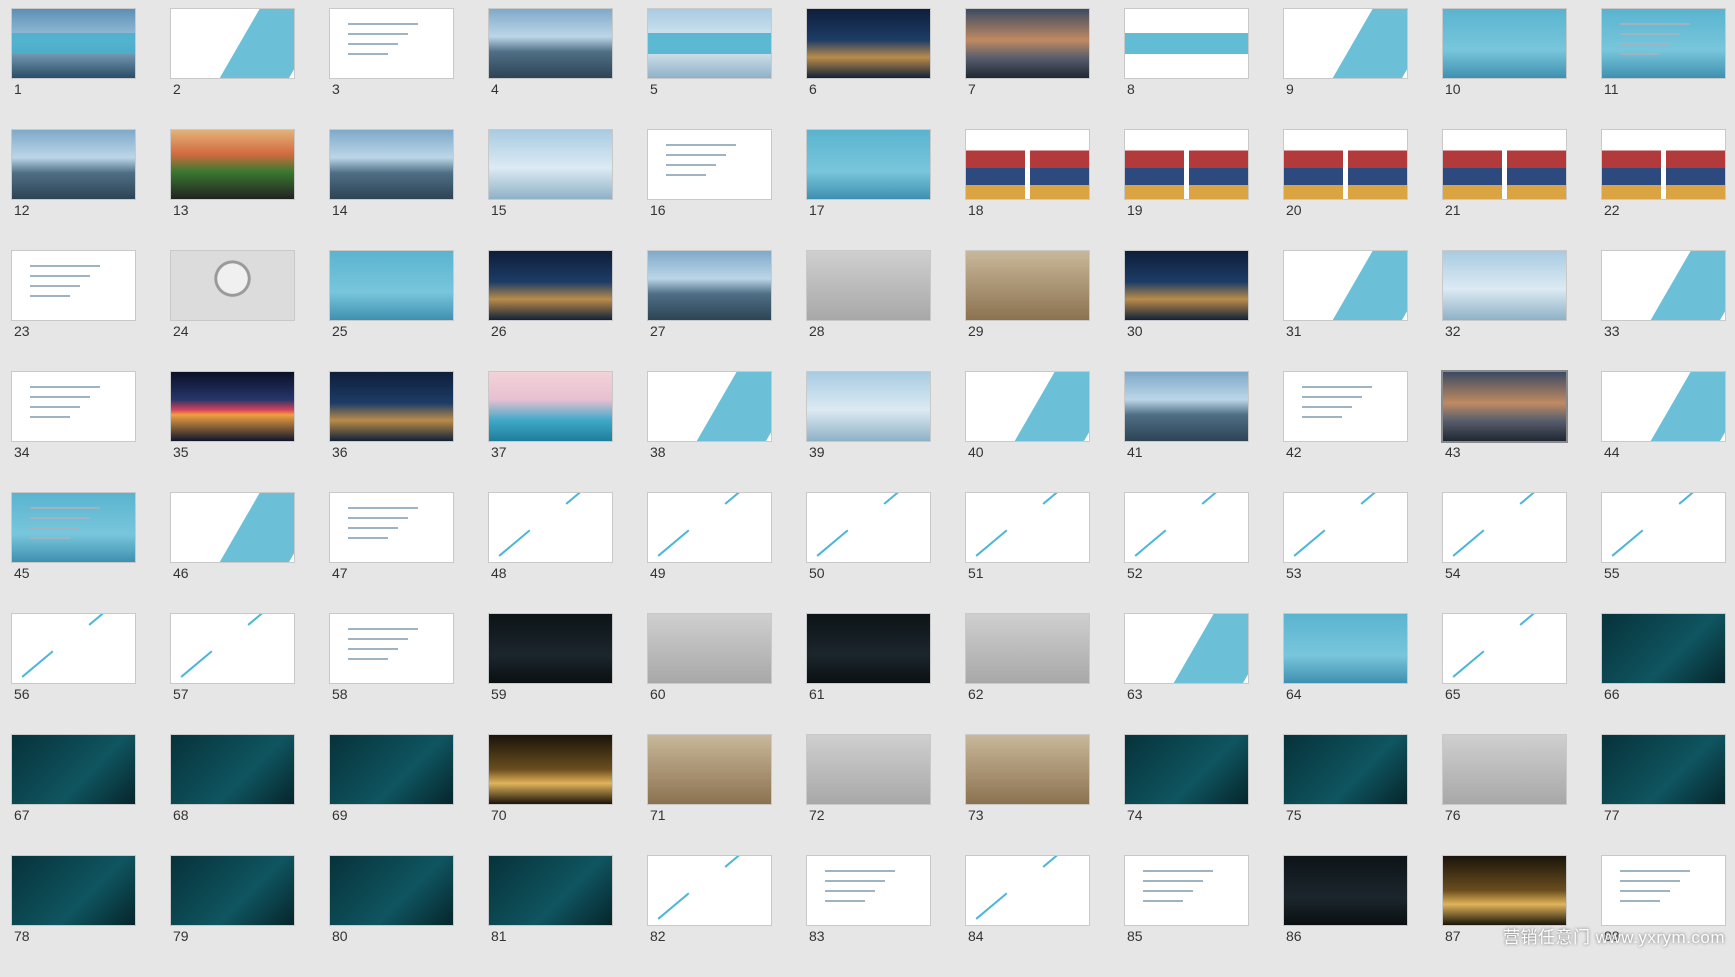 The width and height of the screenshot is (1735, 977). I want to click on slide-thumbnail-item: 75, so click(1345, 795).